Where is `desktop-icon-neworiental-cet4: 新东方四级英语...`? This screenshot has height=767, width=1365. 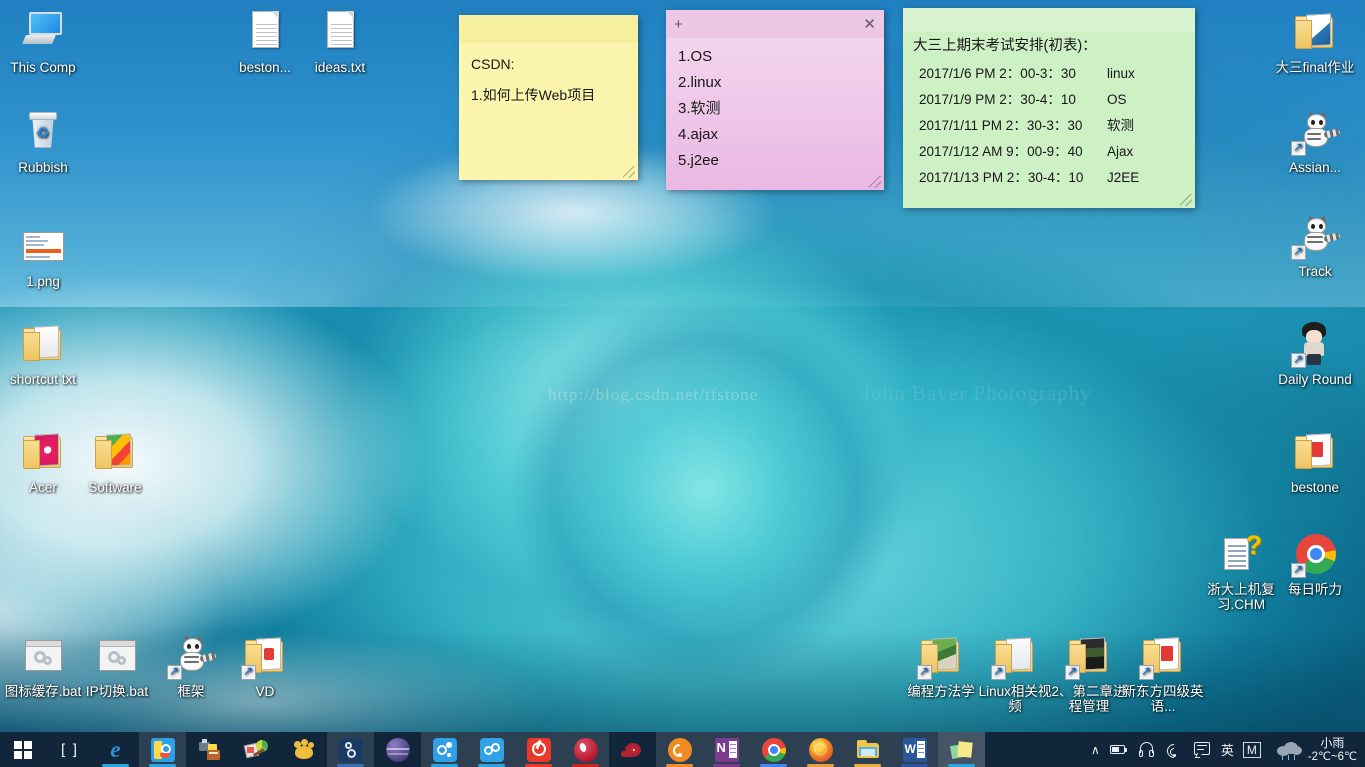
desktop-icon-neworiental-cet4: 新东方四级英语... is located at coordinates (1163, 673).